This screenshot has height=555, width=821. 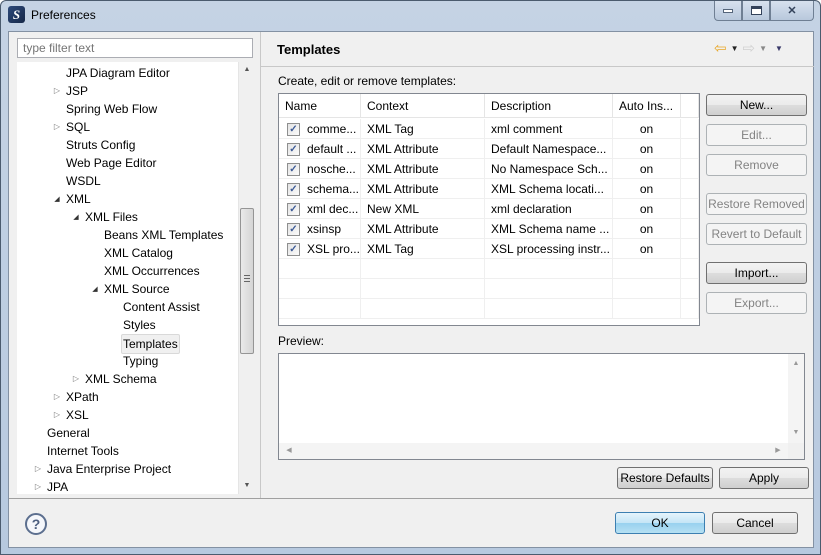 I want to click on remove-button: Remove, so click(x=756, y=165).